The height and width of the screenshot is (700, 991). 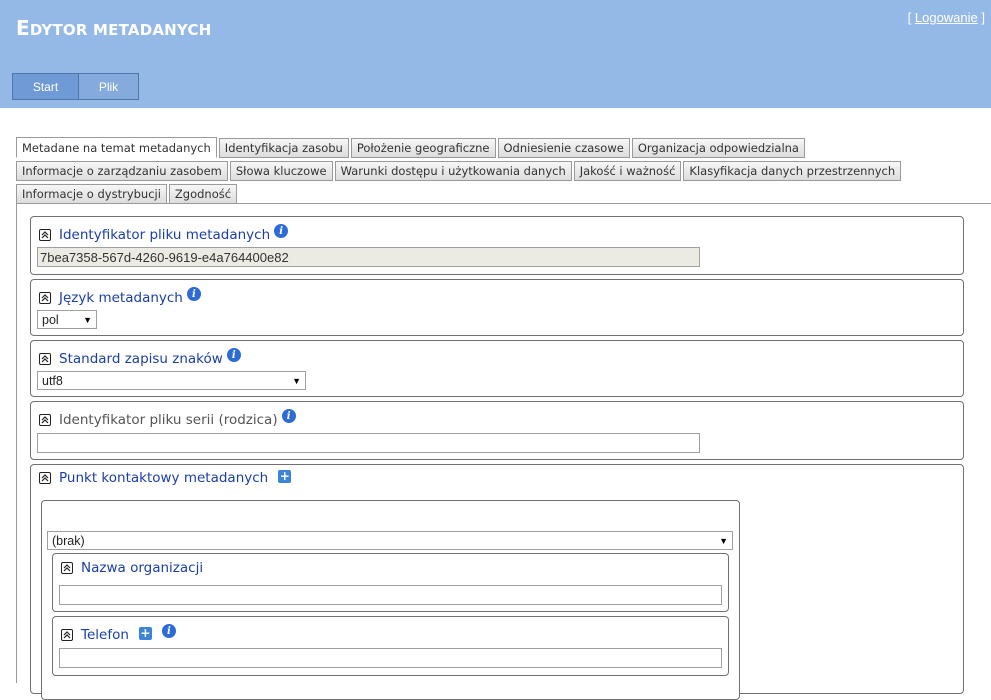 I want to click on add-phone-icon: +, so click(x=145, y=633).